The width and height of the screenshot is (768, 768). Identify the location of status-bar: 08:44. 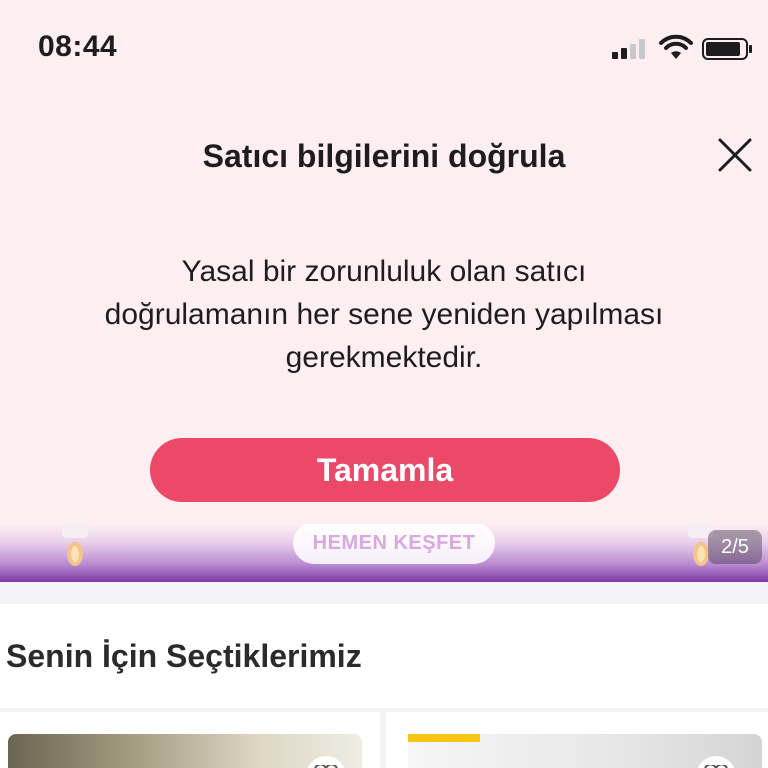
(384, 50).